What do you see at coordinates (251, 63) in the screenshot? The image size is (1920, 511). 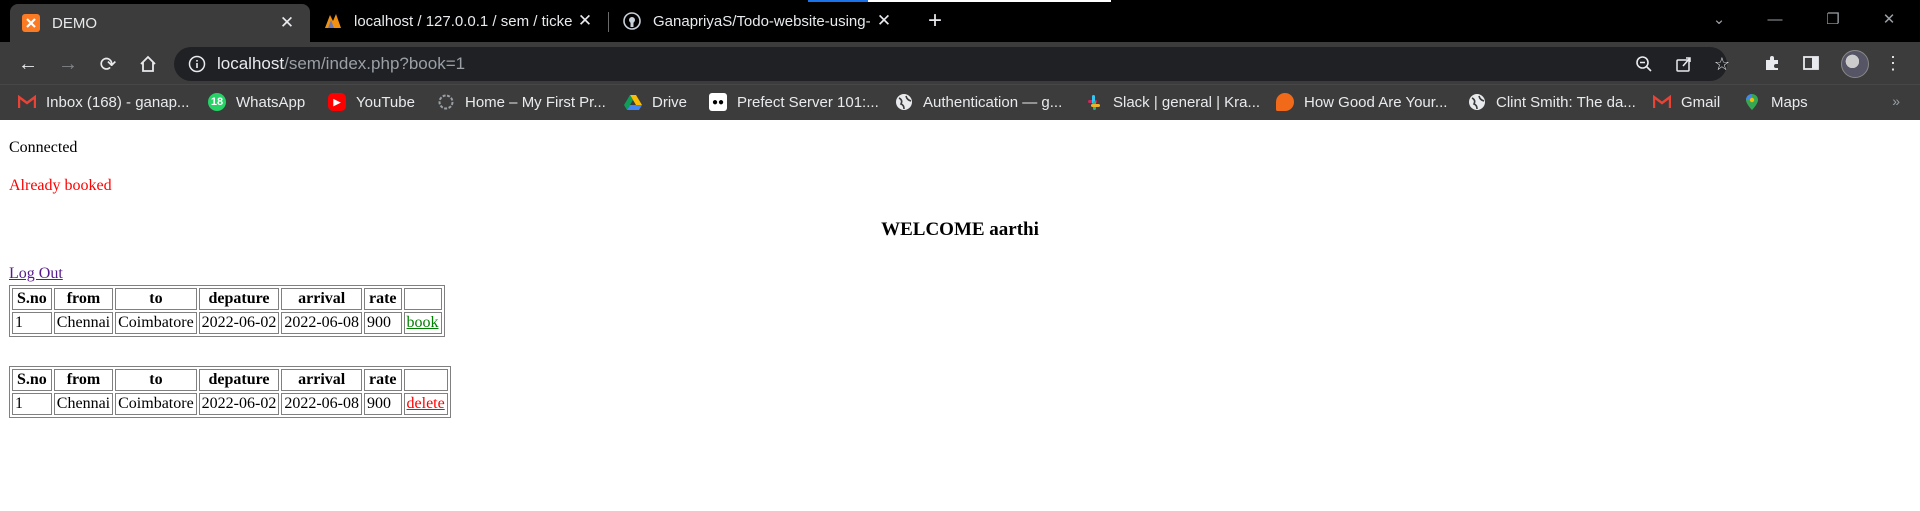 I see `url-host: localhost` at bounding box center [251, 63].